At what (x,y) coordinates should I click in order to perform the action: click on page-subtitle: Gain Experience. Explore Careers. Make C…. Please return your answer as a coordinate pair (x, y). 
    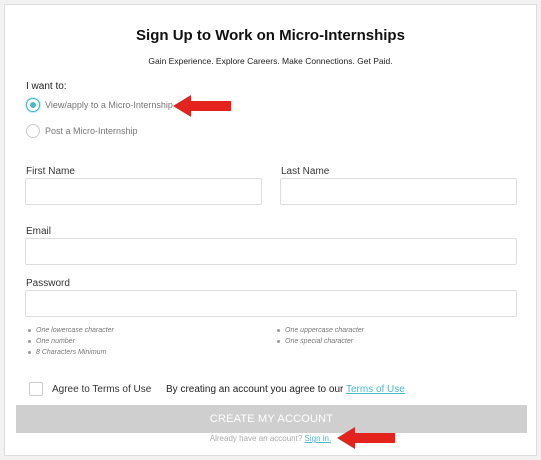
    Looking at the image, I should click on (270, 61).